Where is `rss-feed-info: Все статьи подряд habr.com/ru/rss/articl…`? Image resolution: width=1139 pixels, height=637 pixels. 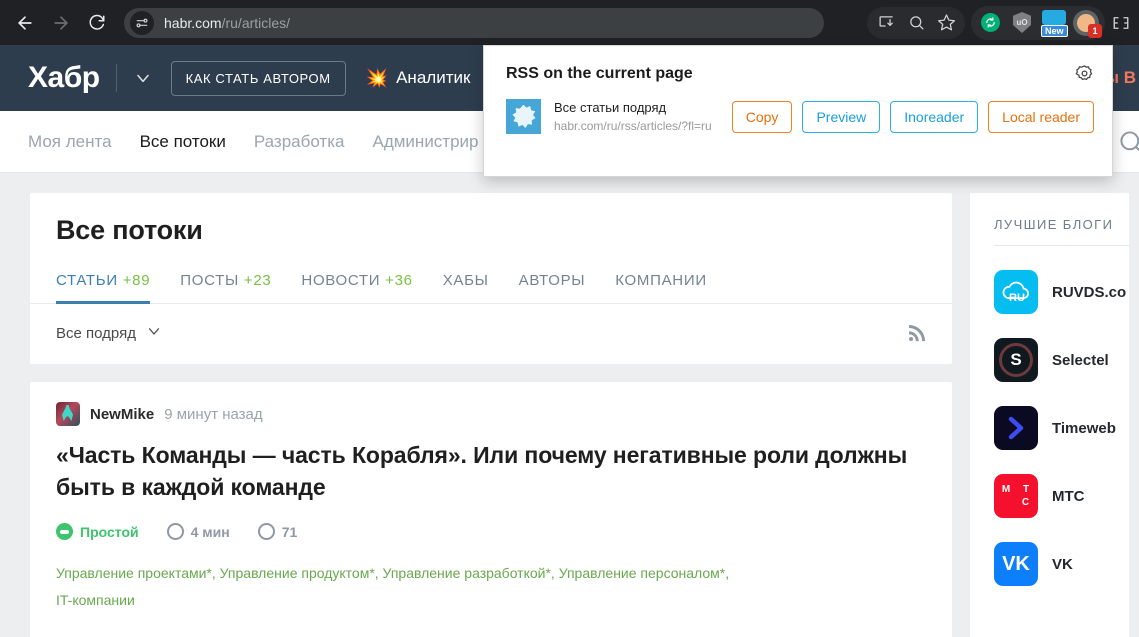
rss-feed-info: Все статьи подряд habr.com/ru/rss/articl… is located at coordinates (633, 116).